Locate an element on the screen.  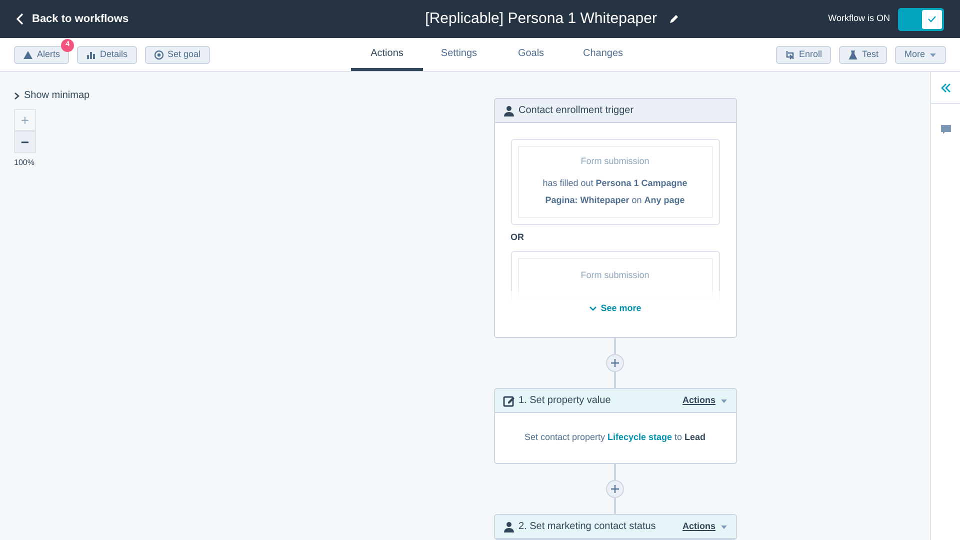
tab: Actions is located at coordinates (387, 54).